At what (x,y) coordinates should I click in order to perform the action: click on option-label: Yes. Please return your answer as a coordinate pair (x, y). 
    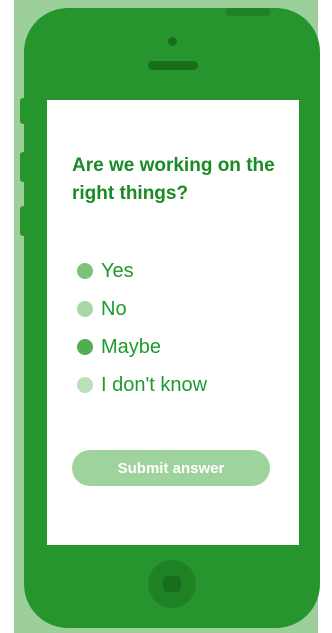
    Looking at the image, I should click on (117, 270).